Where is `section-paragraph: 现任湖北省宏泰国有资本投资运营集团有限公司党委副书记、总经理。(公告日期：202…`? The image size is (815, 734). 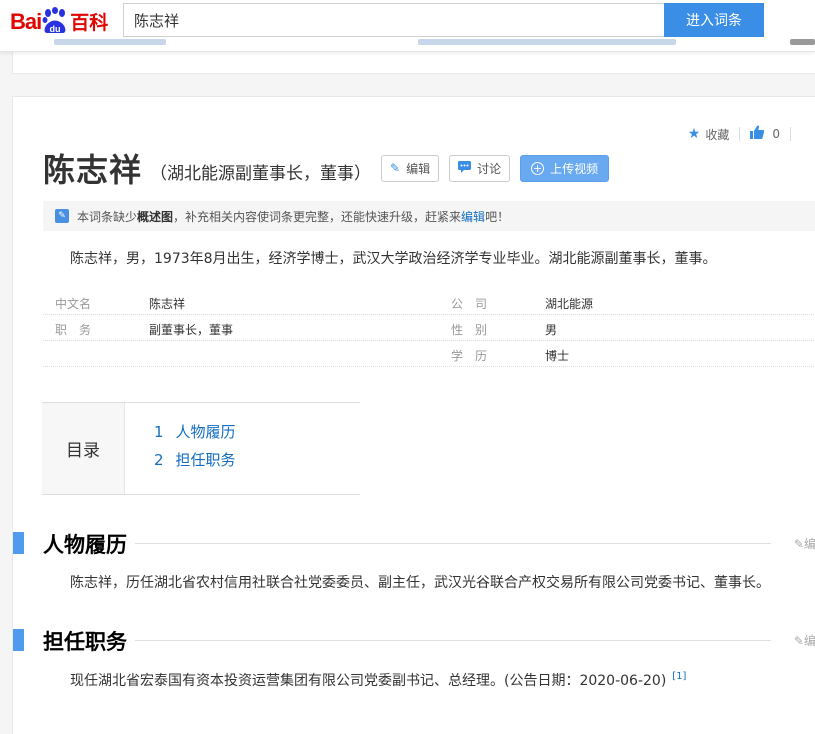
section-paragraph: 现任湖北省宏泰国有资本投资运营集团有限公司党委副书记、总经理。(公告日期：202… is located at coordinates (368, 681).